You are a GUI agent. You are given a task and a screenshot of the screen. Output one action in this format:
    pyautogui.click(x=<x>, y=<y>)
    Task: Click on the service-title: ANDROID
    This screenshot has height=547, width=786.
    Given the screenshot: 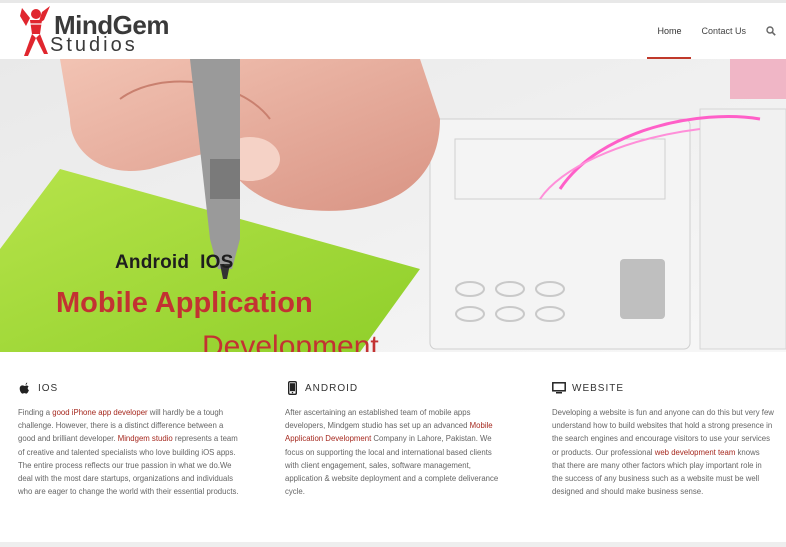 What is the action you would take?
    pyautogui.click(x=332, y=388)
    